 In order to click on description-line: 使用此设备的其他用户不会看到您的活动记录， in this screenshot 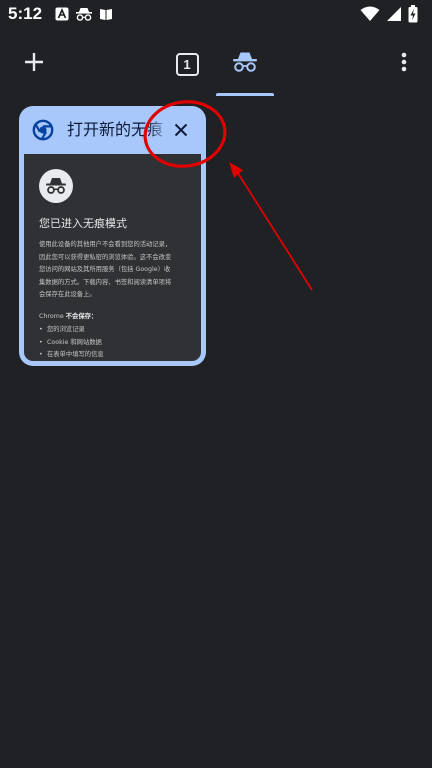, I will do `click(105, 244)`.